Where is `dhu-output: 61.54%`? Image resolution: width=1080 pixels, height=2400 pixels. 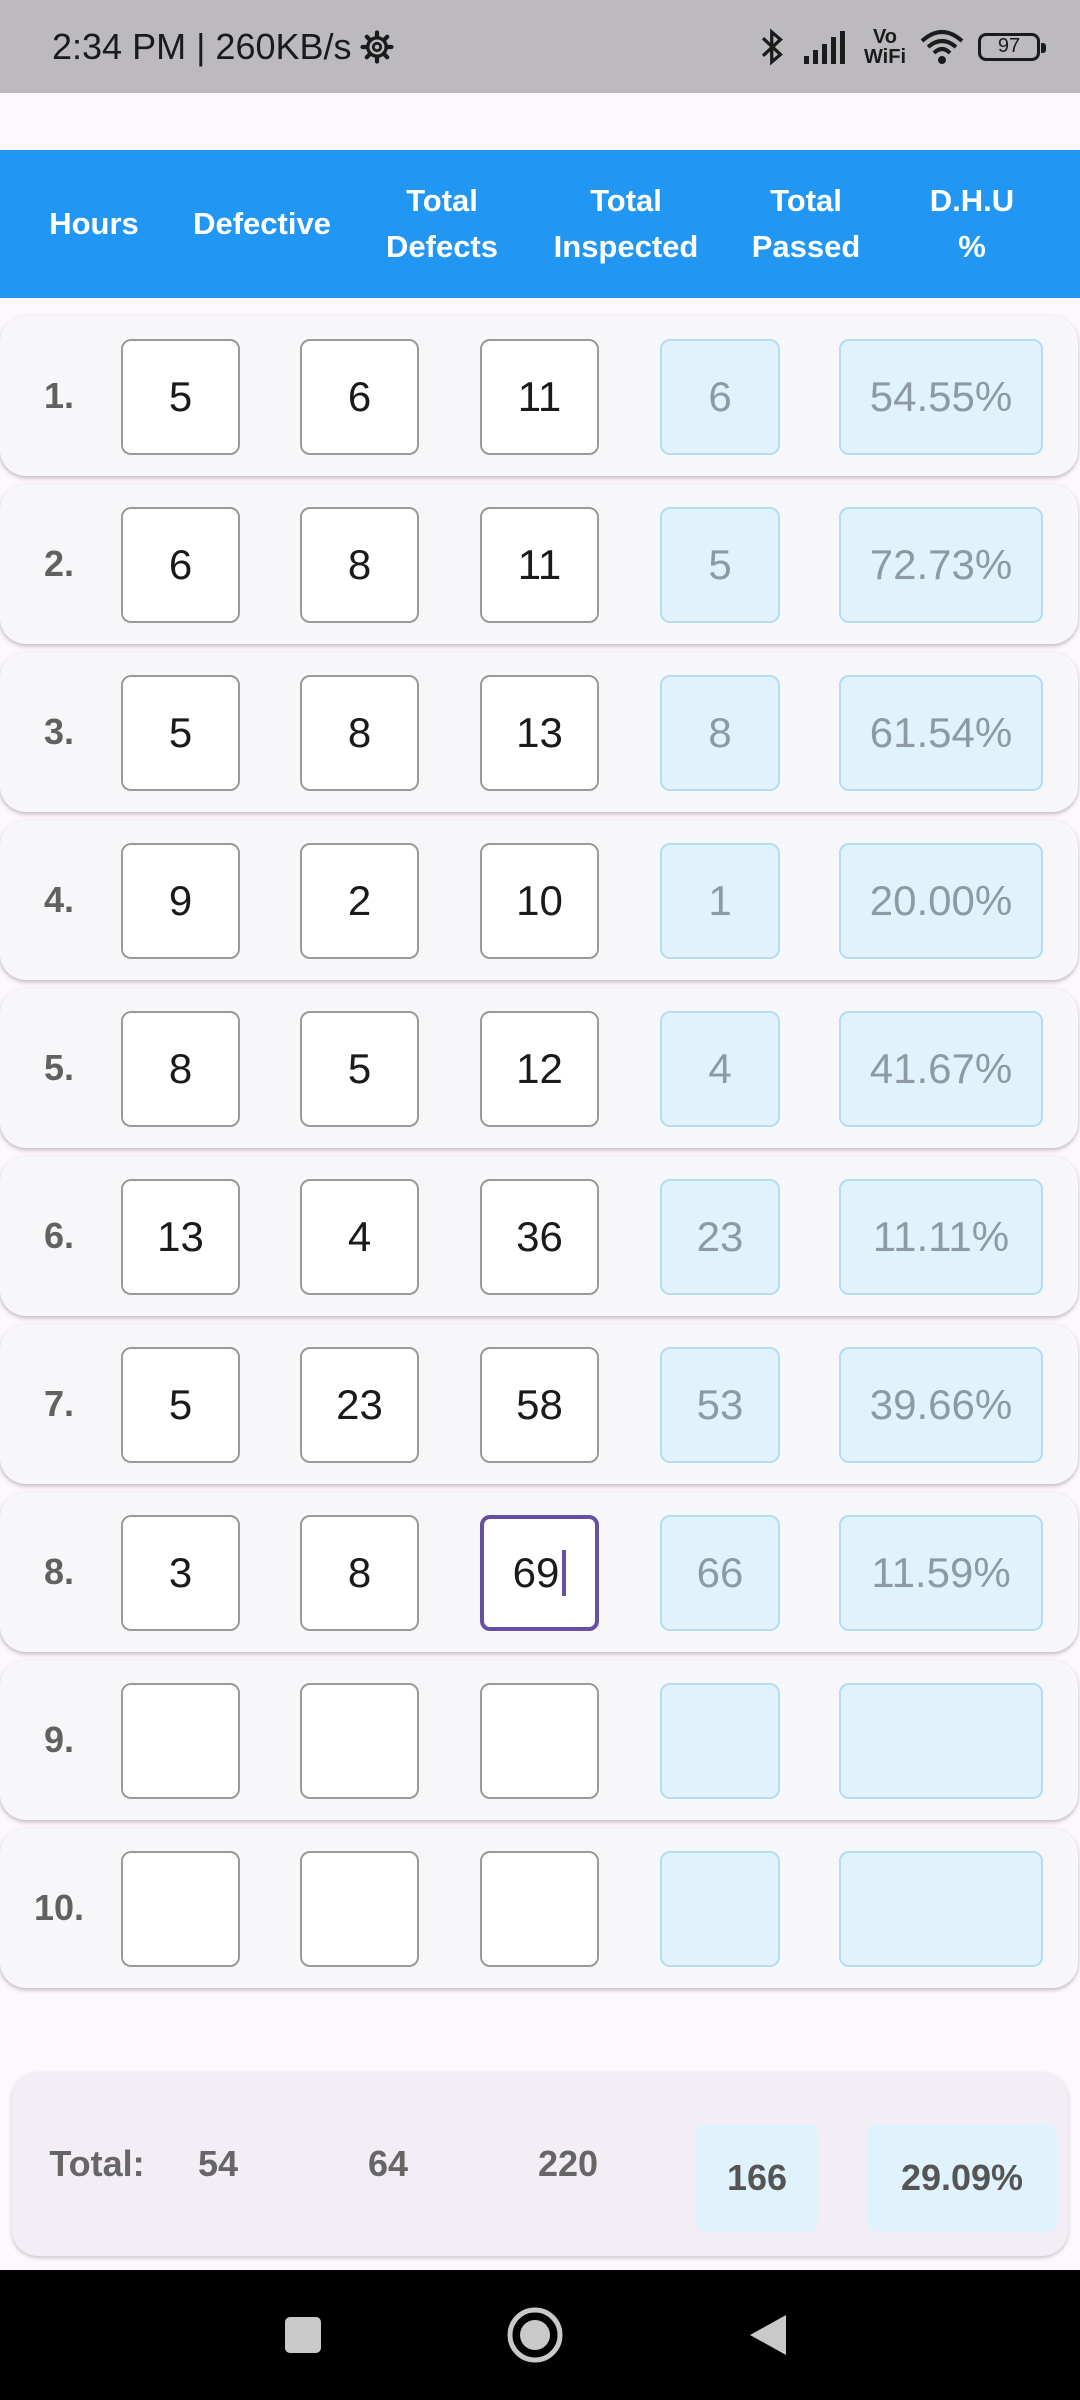
dhu-output: 61.54% is located at coordinates (941, 733).